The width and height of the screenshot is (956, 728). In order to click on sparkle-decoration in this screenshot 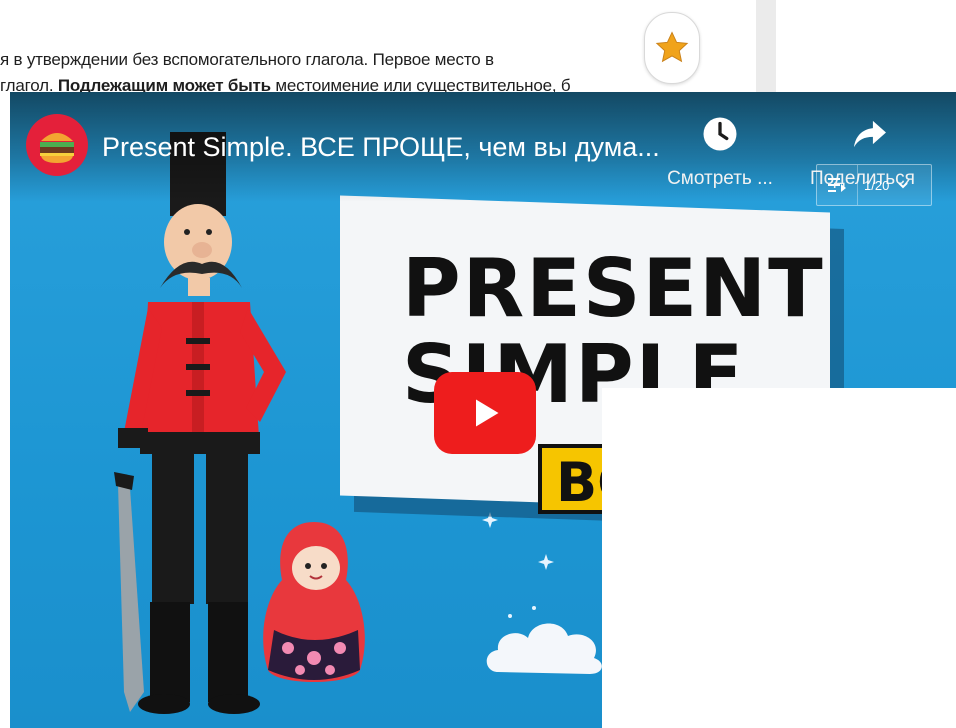, I will do `click(518, 565)`.